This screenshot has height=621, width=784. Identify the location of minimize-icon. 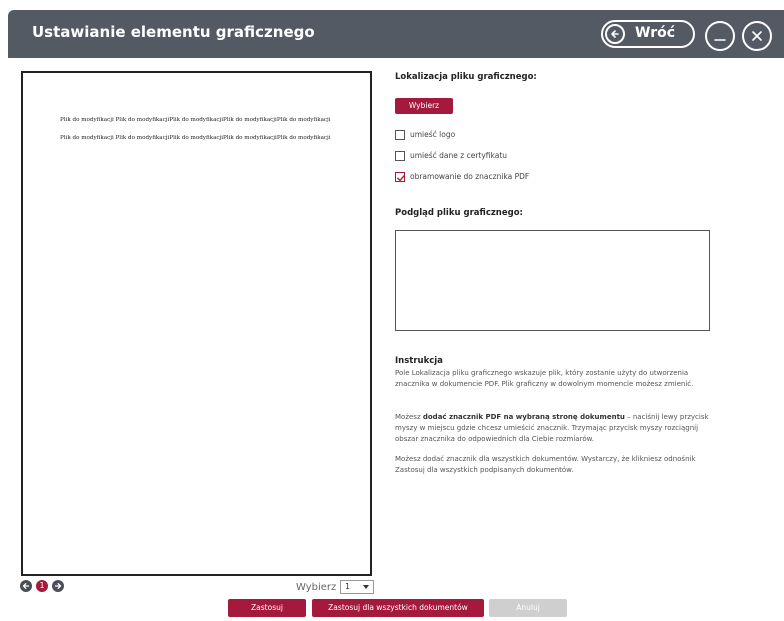
(720, 40).